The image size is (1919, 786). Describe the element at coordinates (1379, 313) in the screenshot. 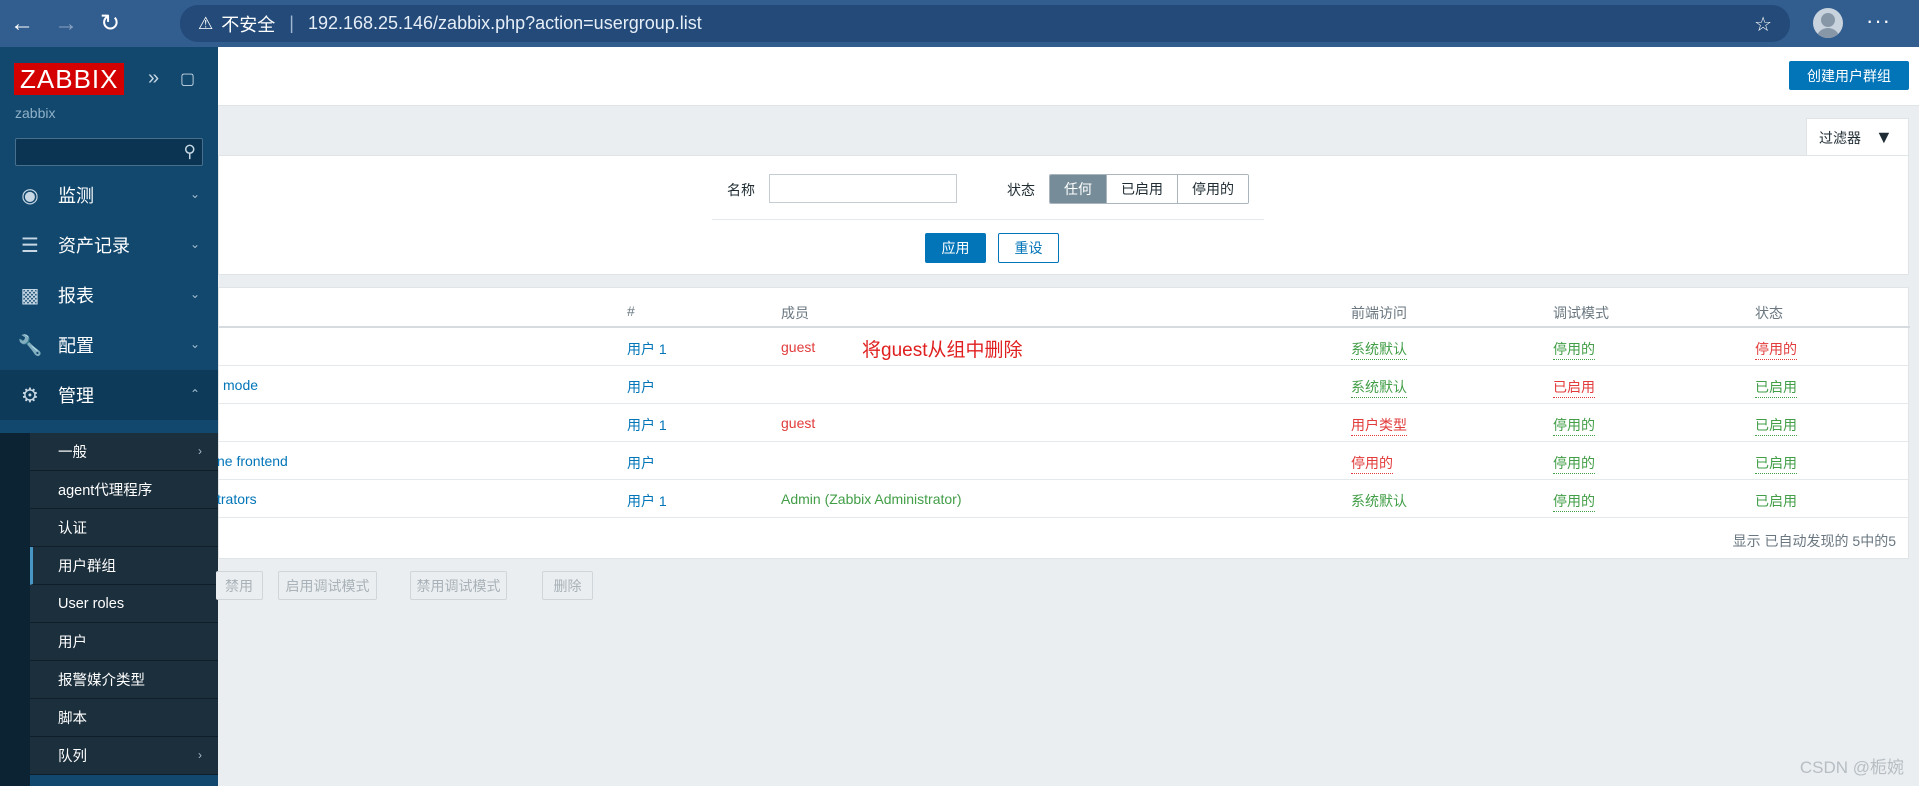

I see `column-header-frontend: 前端访问` at that location.